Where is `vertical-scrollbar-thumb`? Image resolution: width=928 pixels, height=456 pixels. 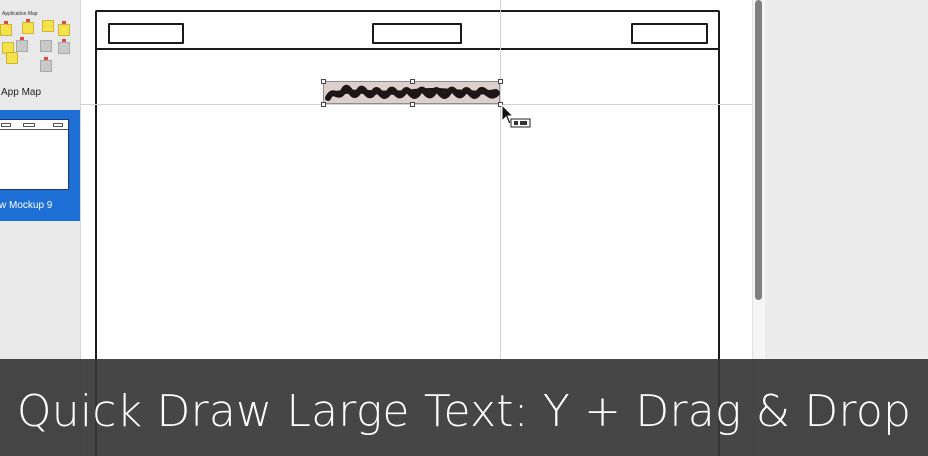
vertical-scrollbar-thumb is located at coordinates (758, 150).